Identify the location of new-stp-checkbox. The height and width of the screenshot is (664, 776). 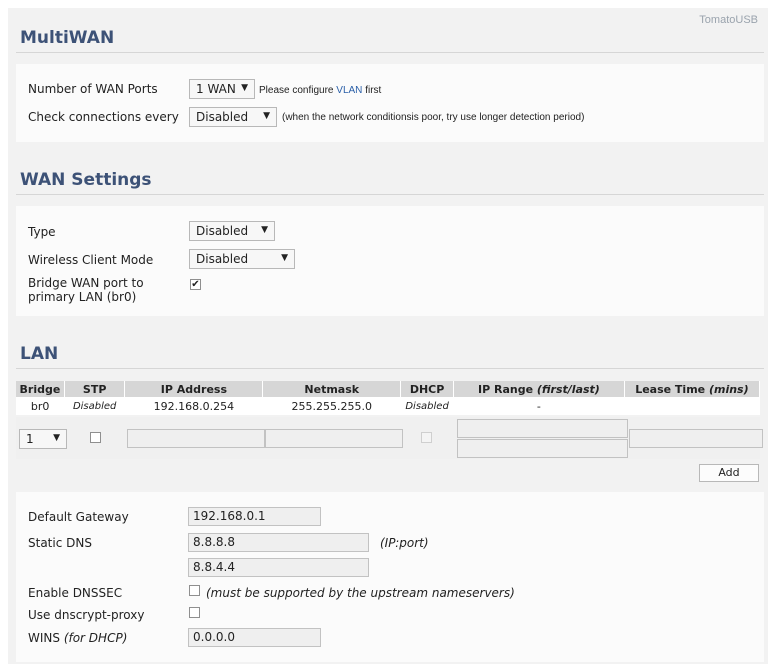
(95, 437).